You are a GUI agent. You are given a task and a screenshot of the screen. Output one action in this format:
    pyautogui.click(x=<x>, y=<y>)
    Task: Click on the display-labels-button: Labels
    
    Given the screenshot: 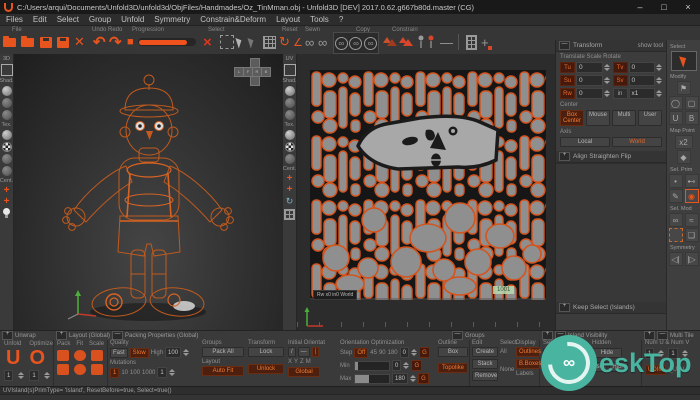 What is the action you would take?
    pyautogui.click(x=528, y=374)
    